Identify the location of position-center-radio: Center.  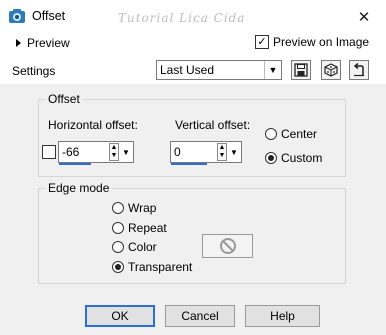
(291, 134).